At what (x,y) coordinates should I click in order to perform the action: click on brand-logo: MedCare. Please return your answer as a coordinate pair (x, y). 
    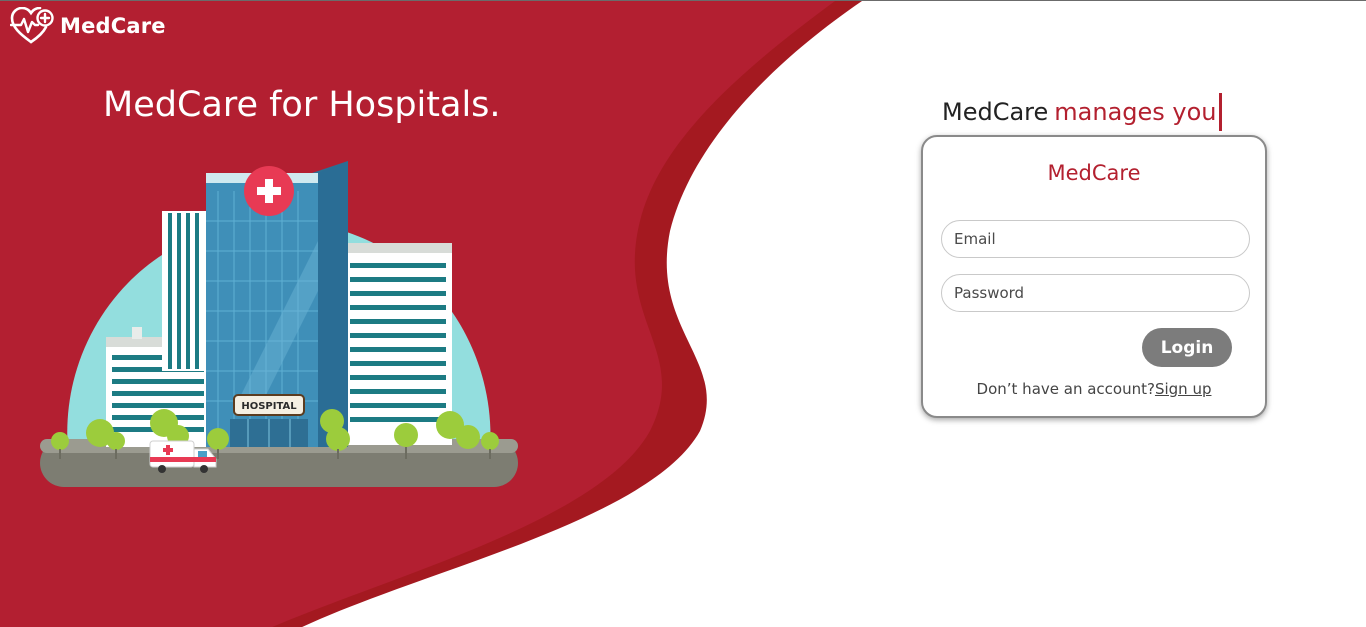
    Looking at the image, I should click on (88, 26).